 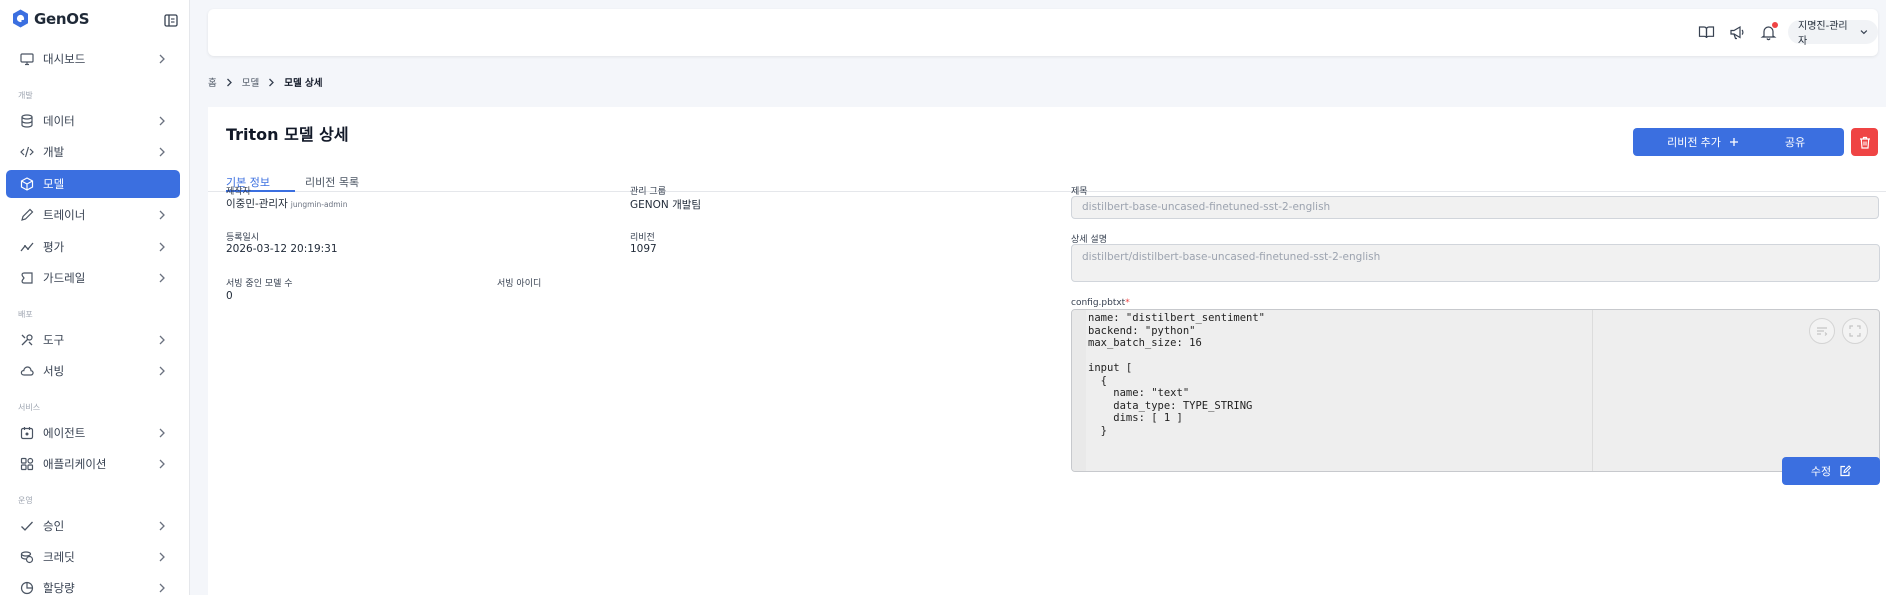 What do you see at coordinates (1145, 343) in the screenshot?
I see `code-line: max_batch_size: 16` at bounding box center [1145, 343].